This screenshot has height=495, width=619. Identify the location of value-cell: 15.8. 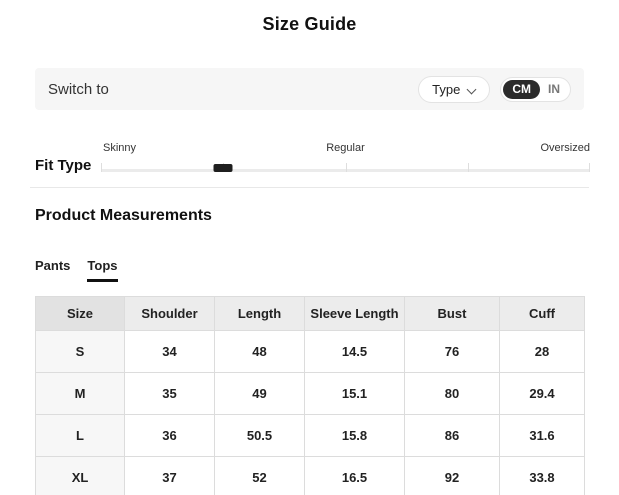
(354, 435).